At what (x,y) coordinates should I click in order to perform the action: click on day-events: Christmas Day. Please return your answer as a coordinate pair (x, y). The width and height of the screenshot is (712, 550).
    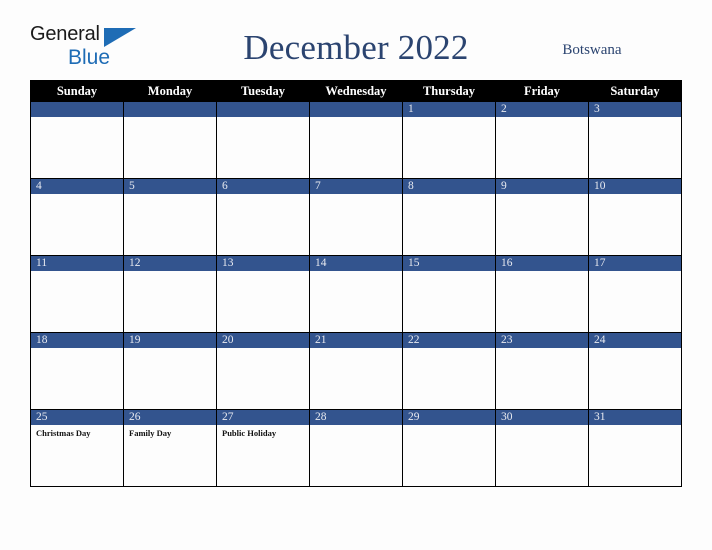
    Looking at the image, I should click on (77, 432).